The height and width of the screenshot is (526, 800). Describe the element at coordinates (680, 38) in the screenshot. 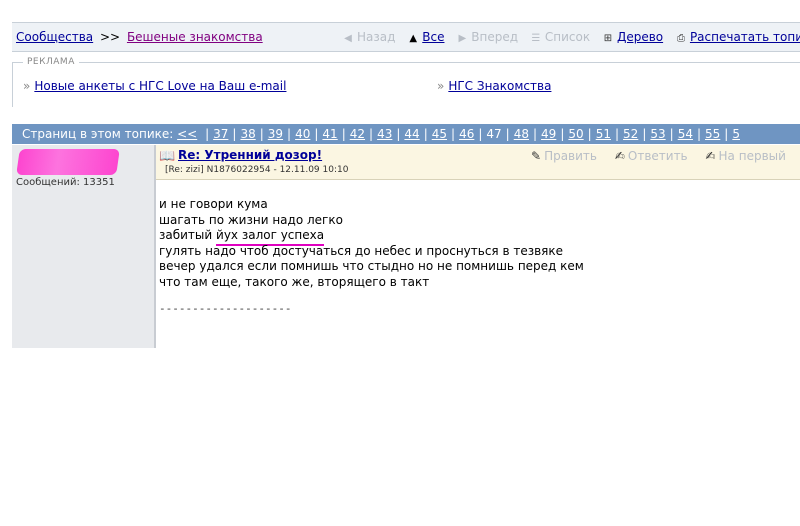

I see `printer-icon: ⎙` at that location.